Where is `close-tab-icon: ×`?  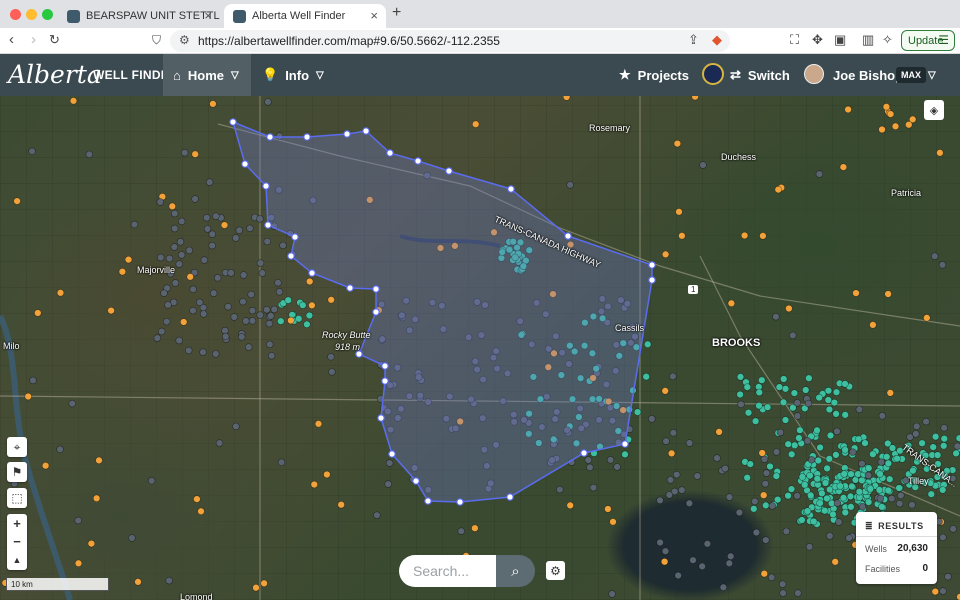
close-tab-icon: × is located at coordinates (208, 15).